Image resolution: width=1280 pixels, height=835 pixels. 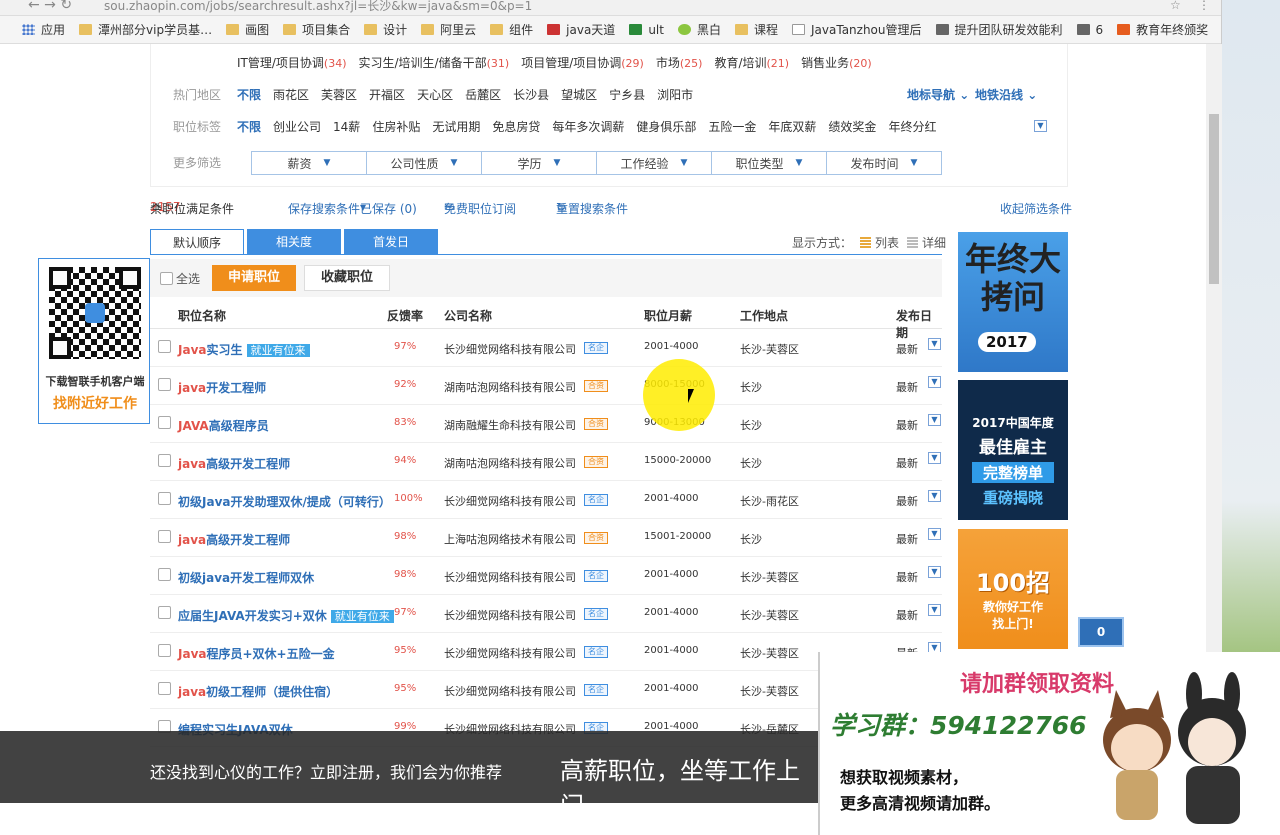 What do you see at coordinates (884, 163) in the screenshot?
I see `filter-dropdown: 发布时间 ▼` at bounding box center [884, 163].